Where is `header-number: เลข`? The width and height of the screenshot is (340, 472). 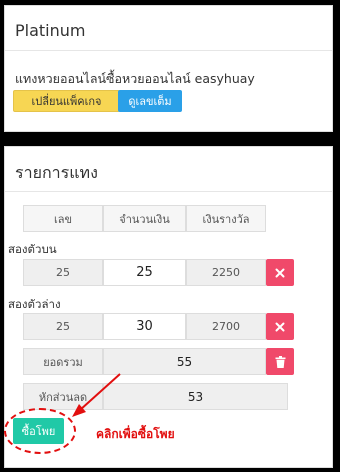 header-number: เลข is located at coordinates (63, 218).